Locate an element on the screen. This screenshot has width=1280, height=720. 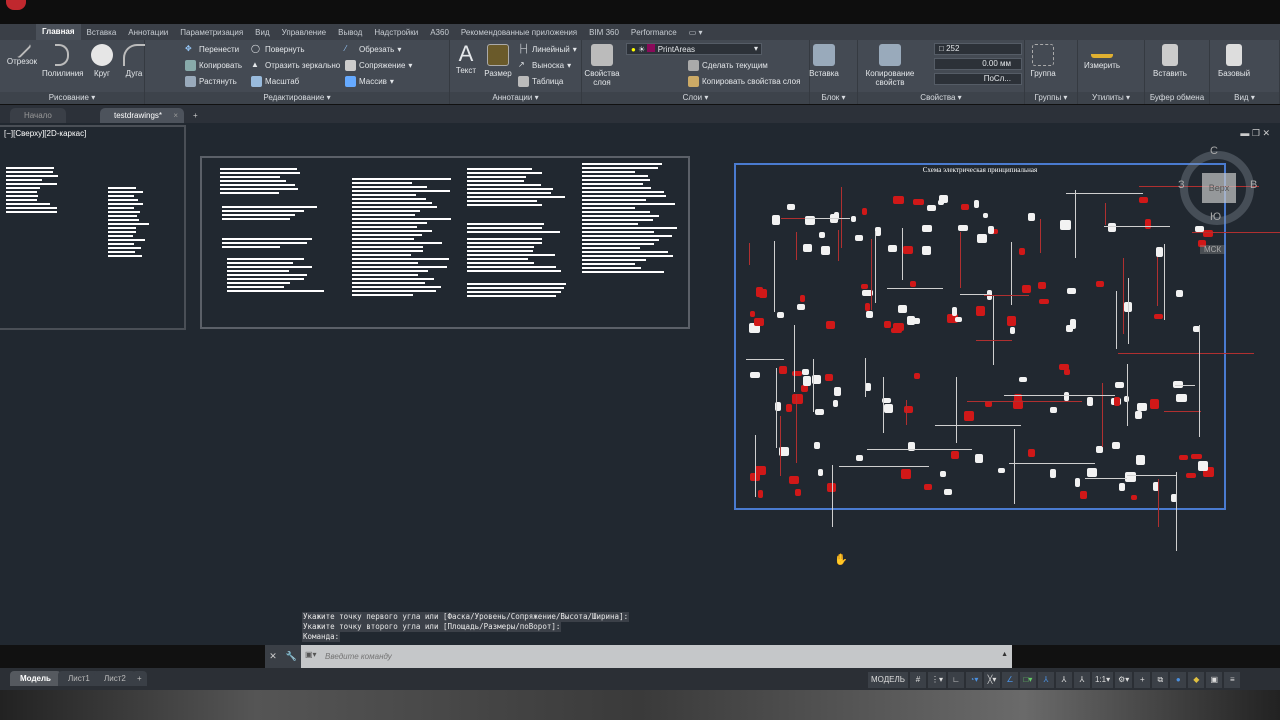
tab-home: Главная is located at coordinates (58, 32).